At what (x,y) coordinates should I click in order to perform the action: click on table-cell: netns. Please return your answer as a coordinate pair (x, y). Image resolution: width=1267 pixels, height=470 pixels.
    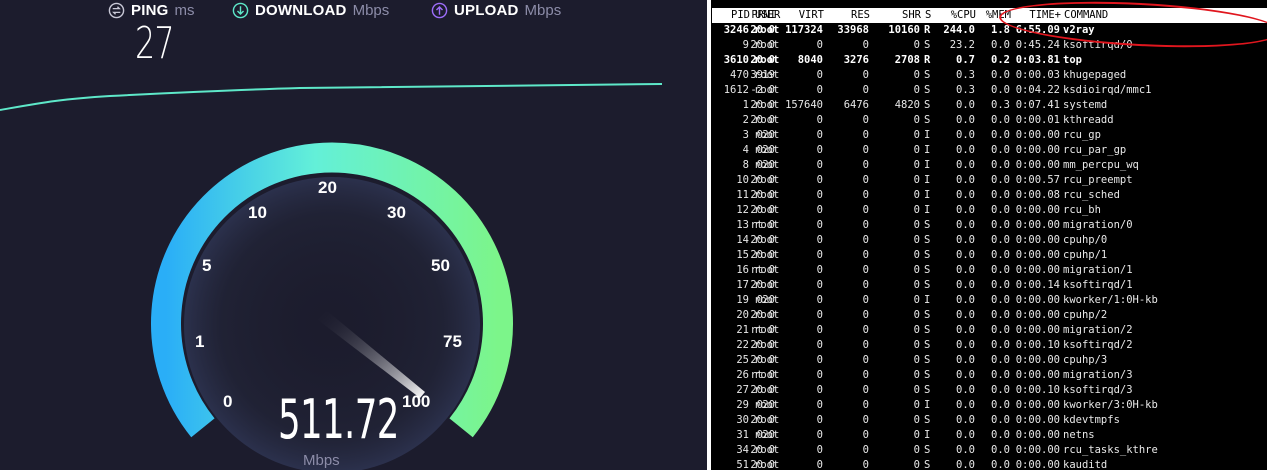
    Looking at the image, I should click on (1079, 435).